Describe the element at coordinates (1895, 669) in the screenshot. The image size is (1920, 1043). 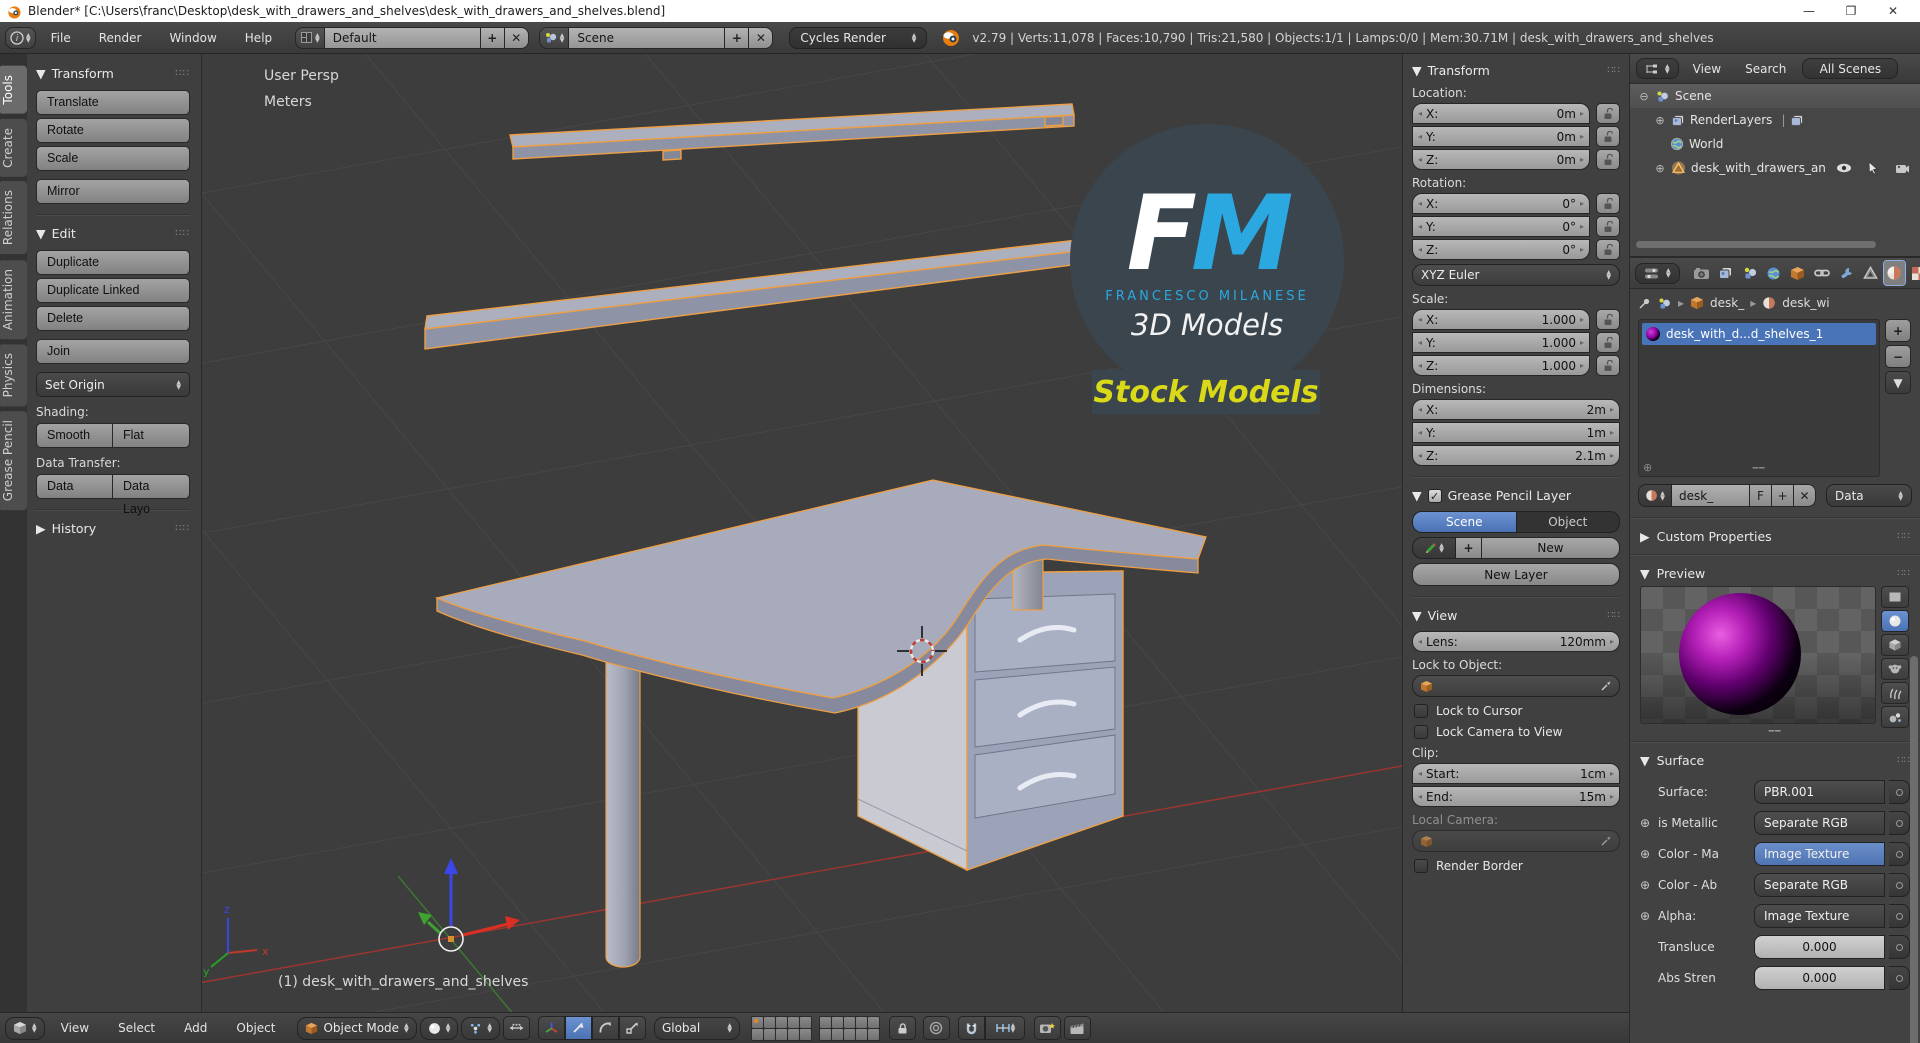
I see `preview-monkey-button` at that location.